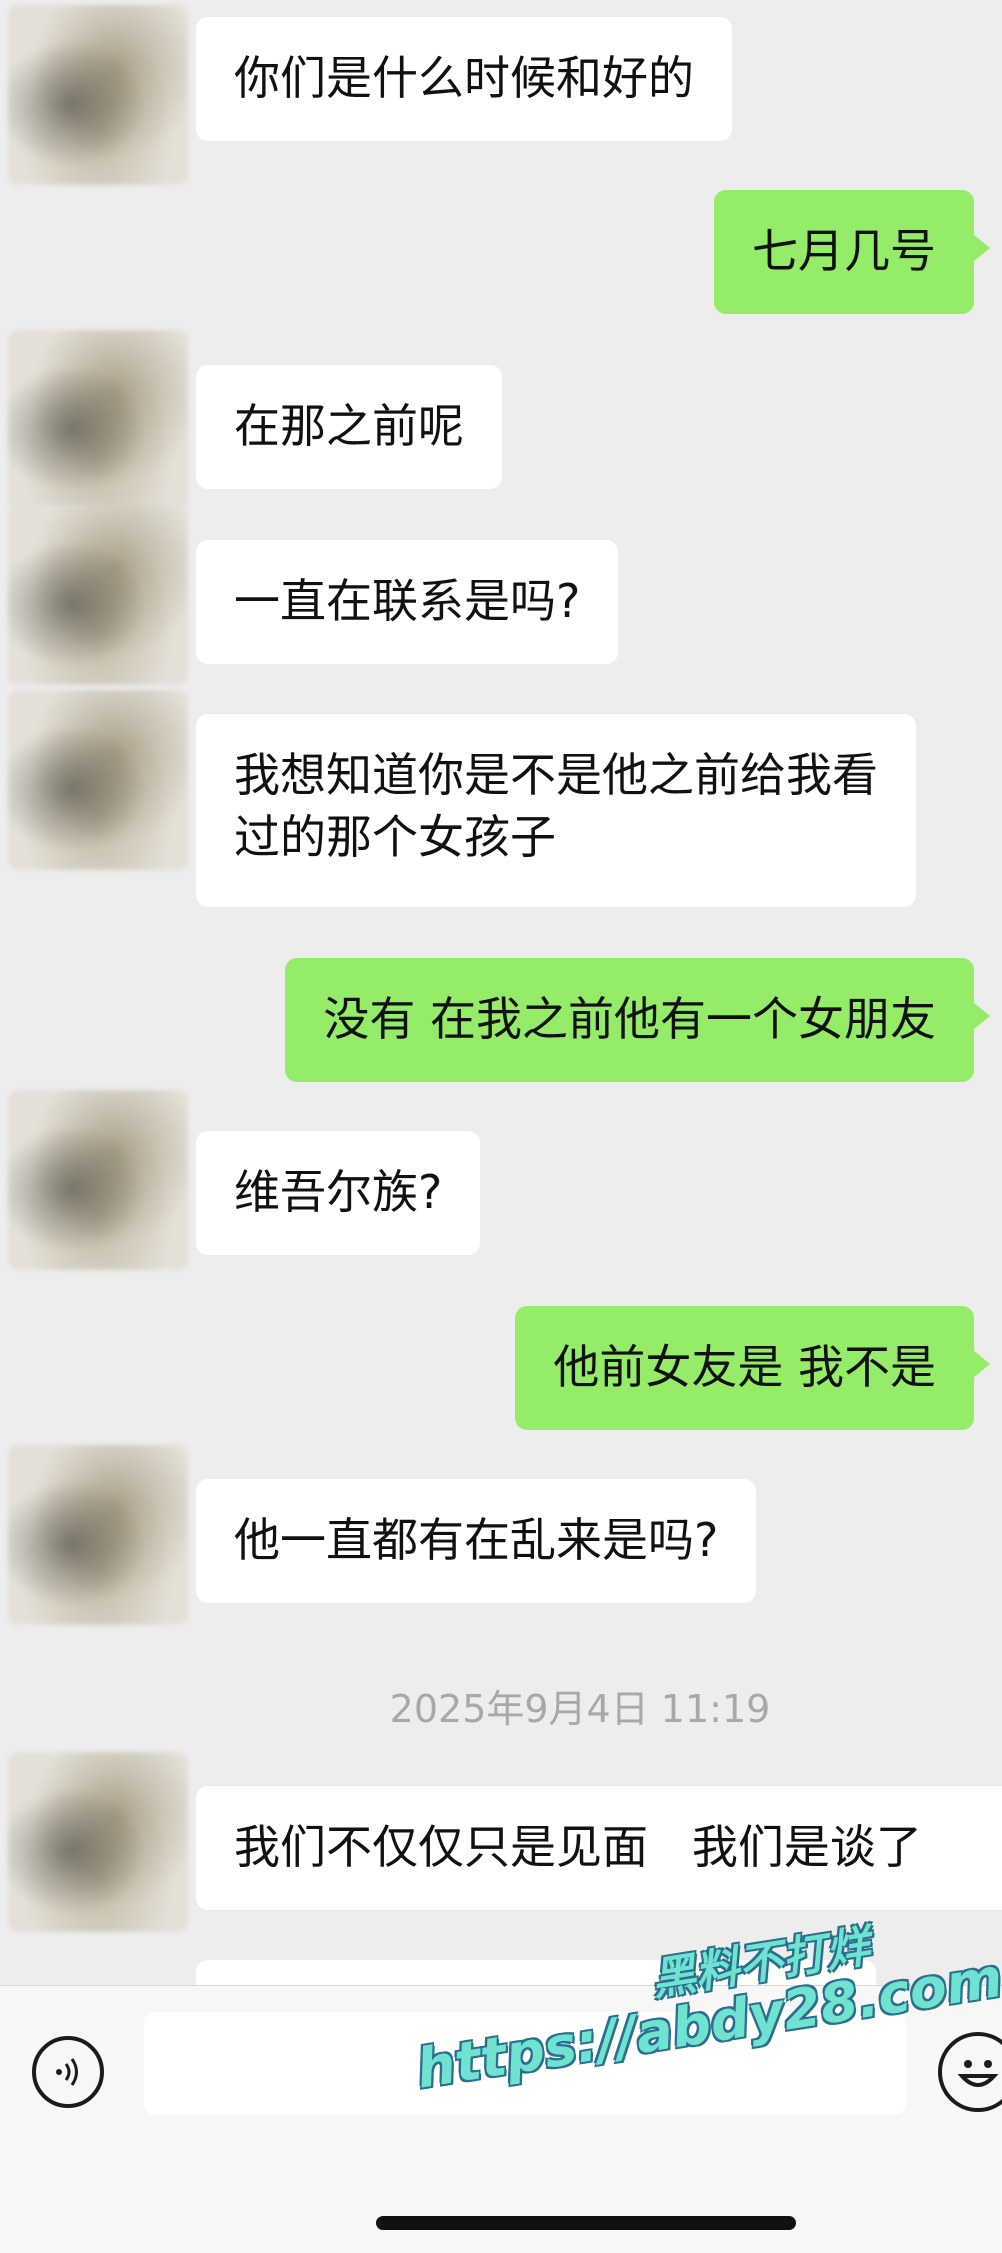 This screenshot has width=1002, height=2253. Describe the element at coordinates (476, 1541) in the screenshot. I see `message-received: 他一直都有在乱来是吗?` at that location.